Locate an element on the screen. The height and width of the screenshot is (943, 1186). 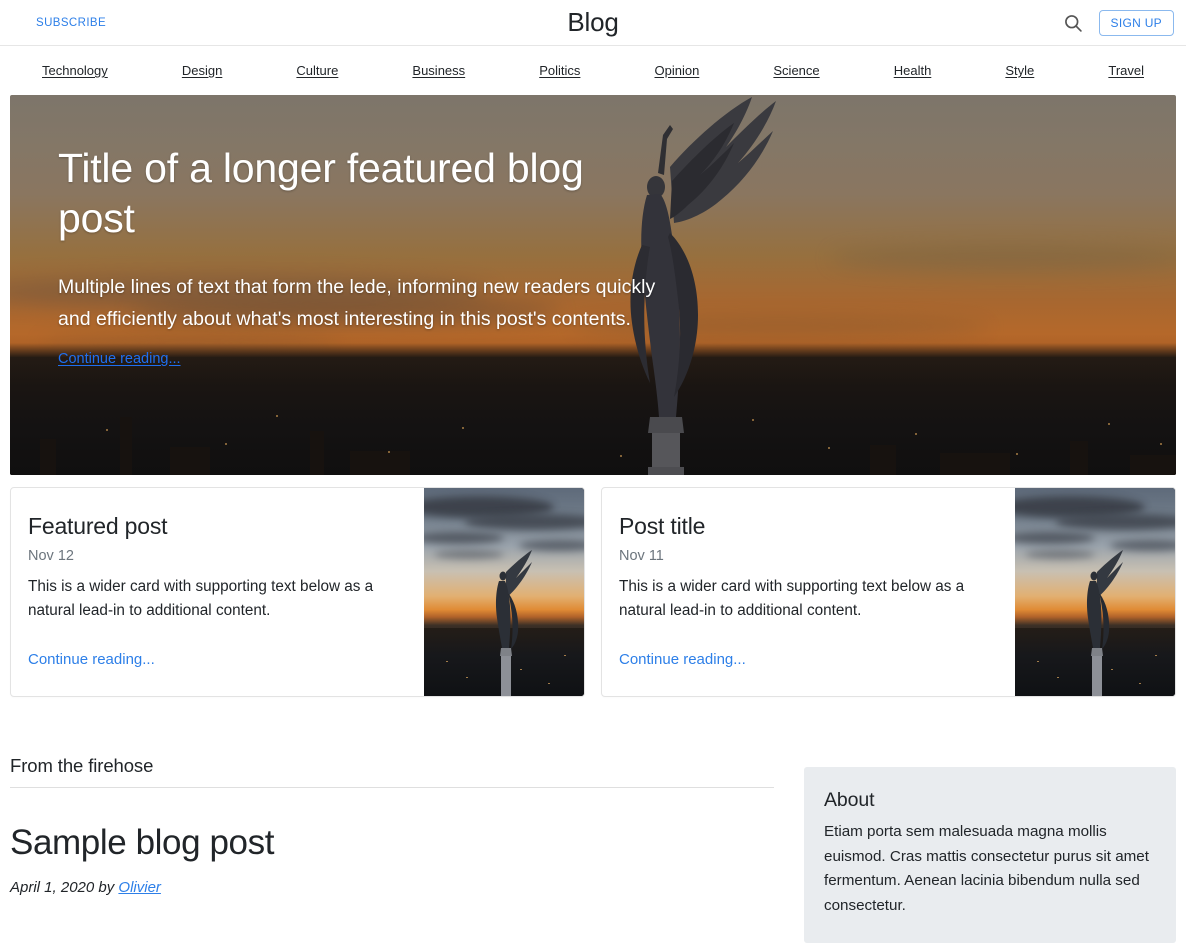
about-title: About is located at coordinates (849, 800).